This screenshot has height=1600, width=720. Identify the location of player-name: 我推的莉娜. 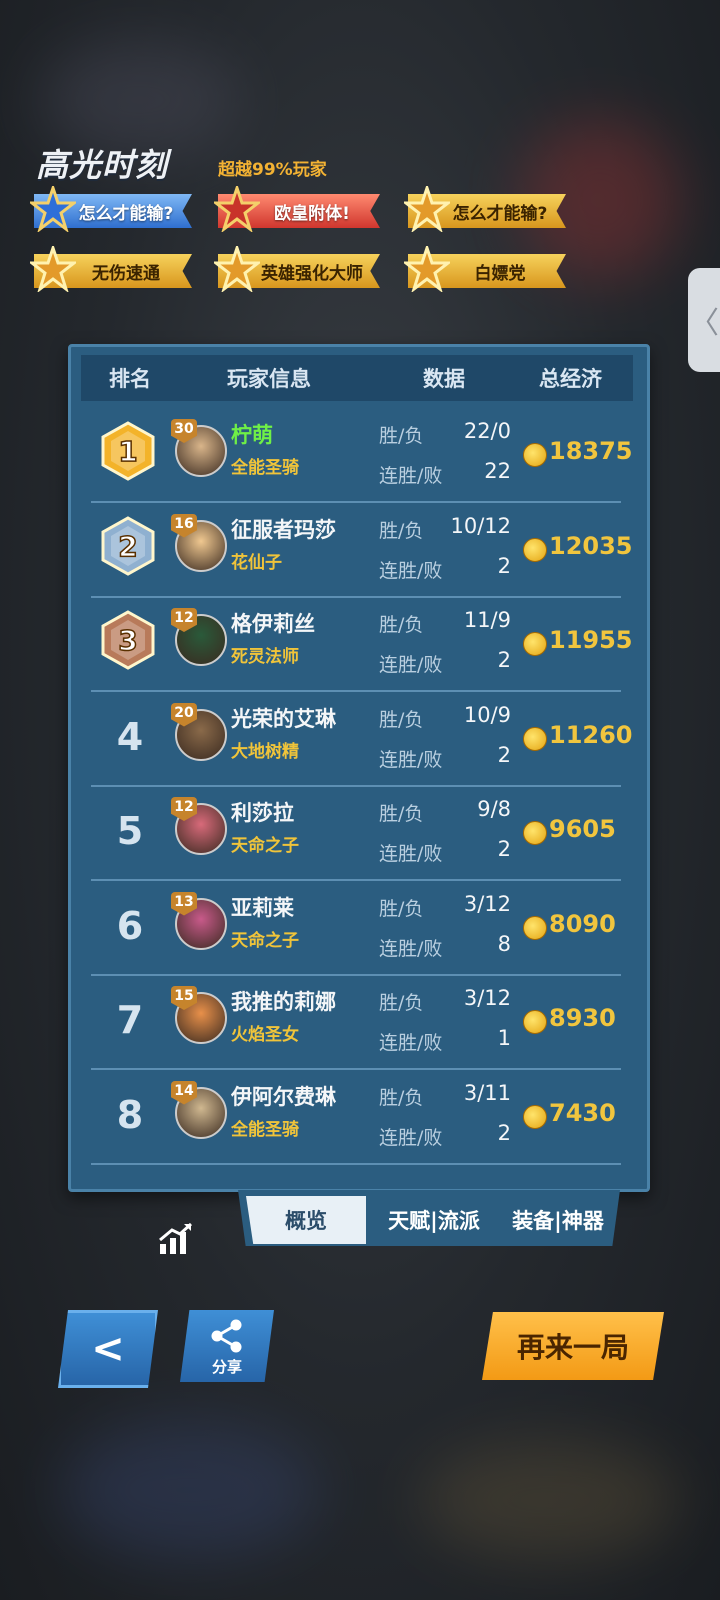
(283, 1002).